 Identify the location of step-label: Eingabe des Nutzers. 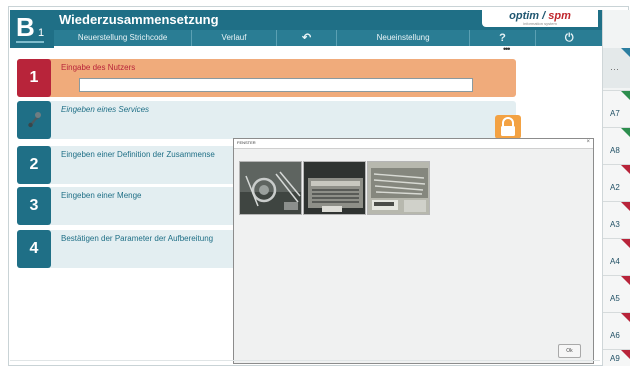
(98, 67).